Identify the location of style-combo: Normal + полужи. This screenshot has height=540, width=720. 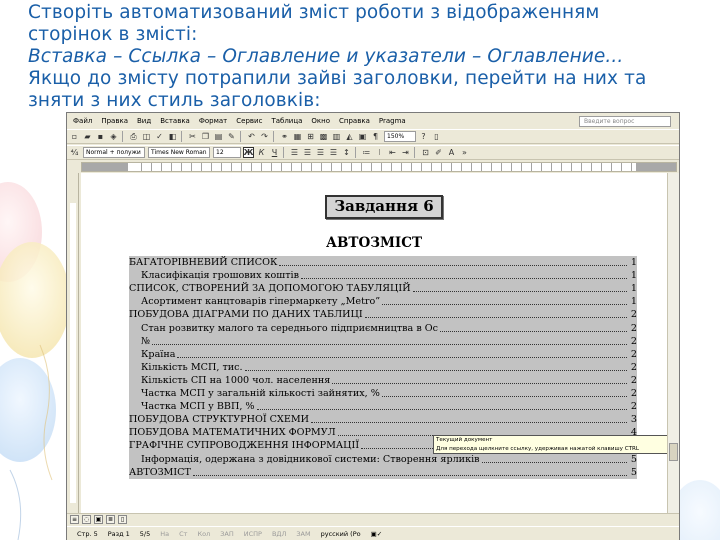
(114, 152).